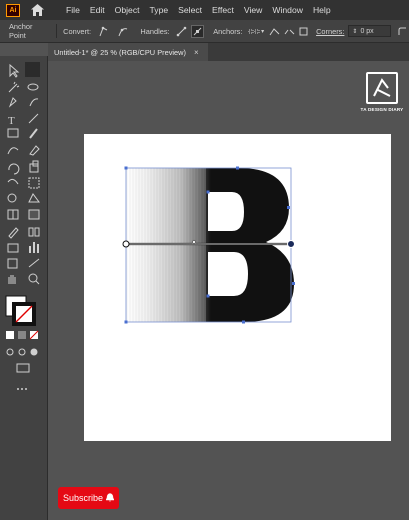  Describe the element at coordinates (126, 244) in the screenshot. I see `gradient-start-handle` at that location.